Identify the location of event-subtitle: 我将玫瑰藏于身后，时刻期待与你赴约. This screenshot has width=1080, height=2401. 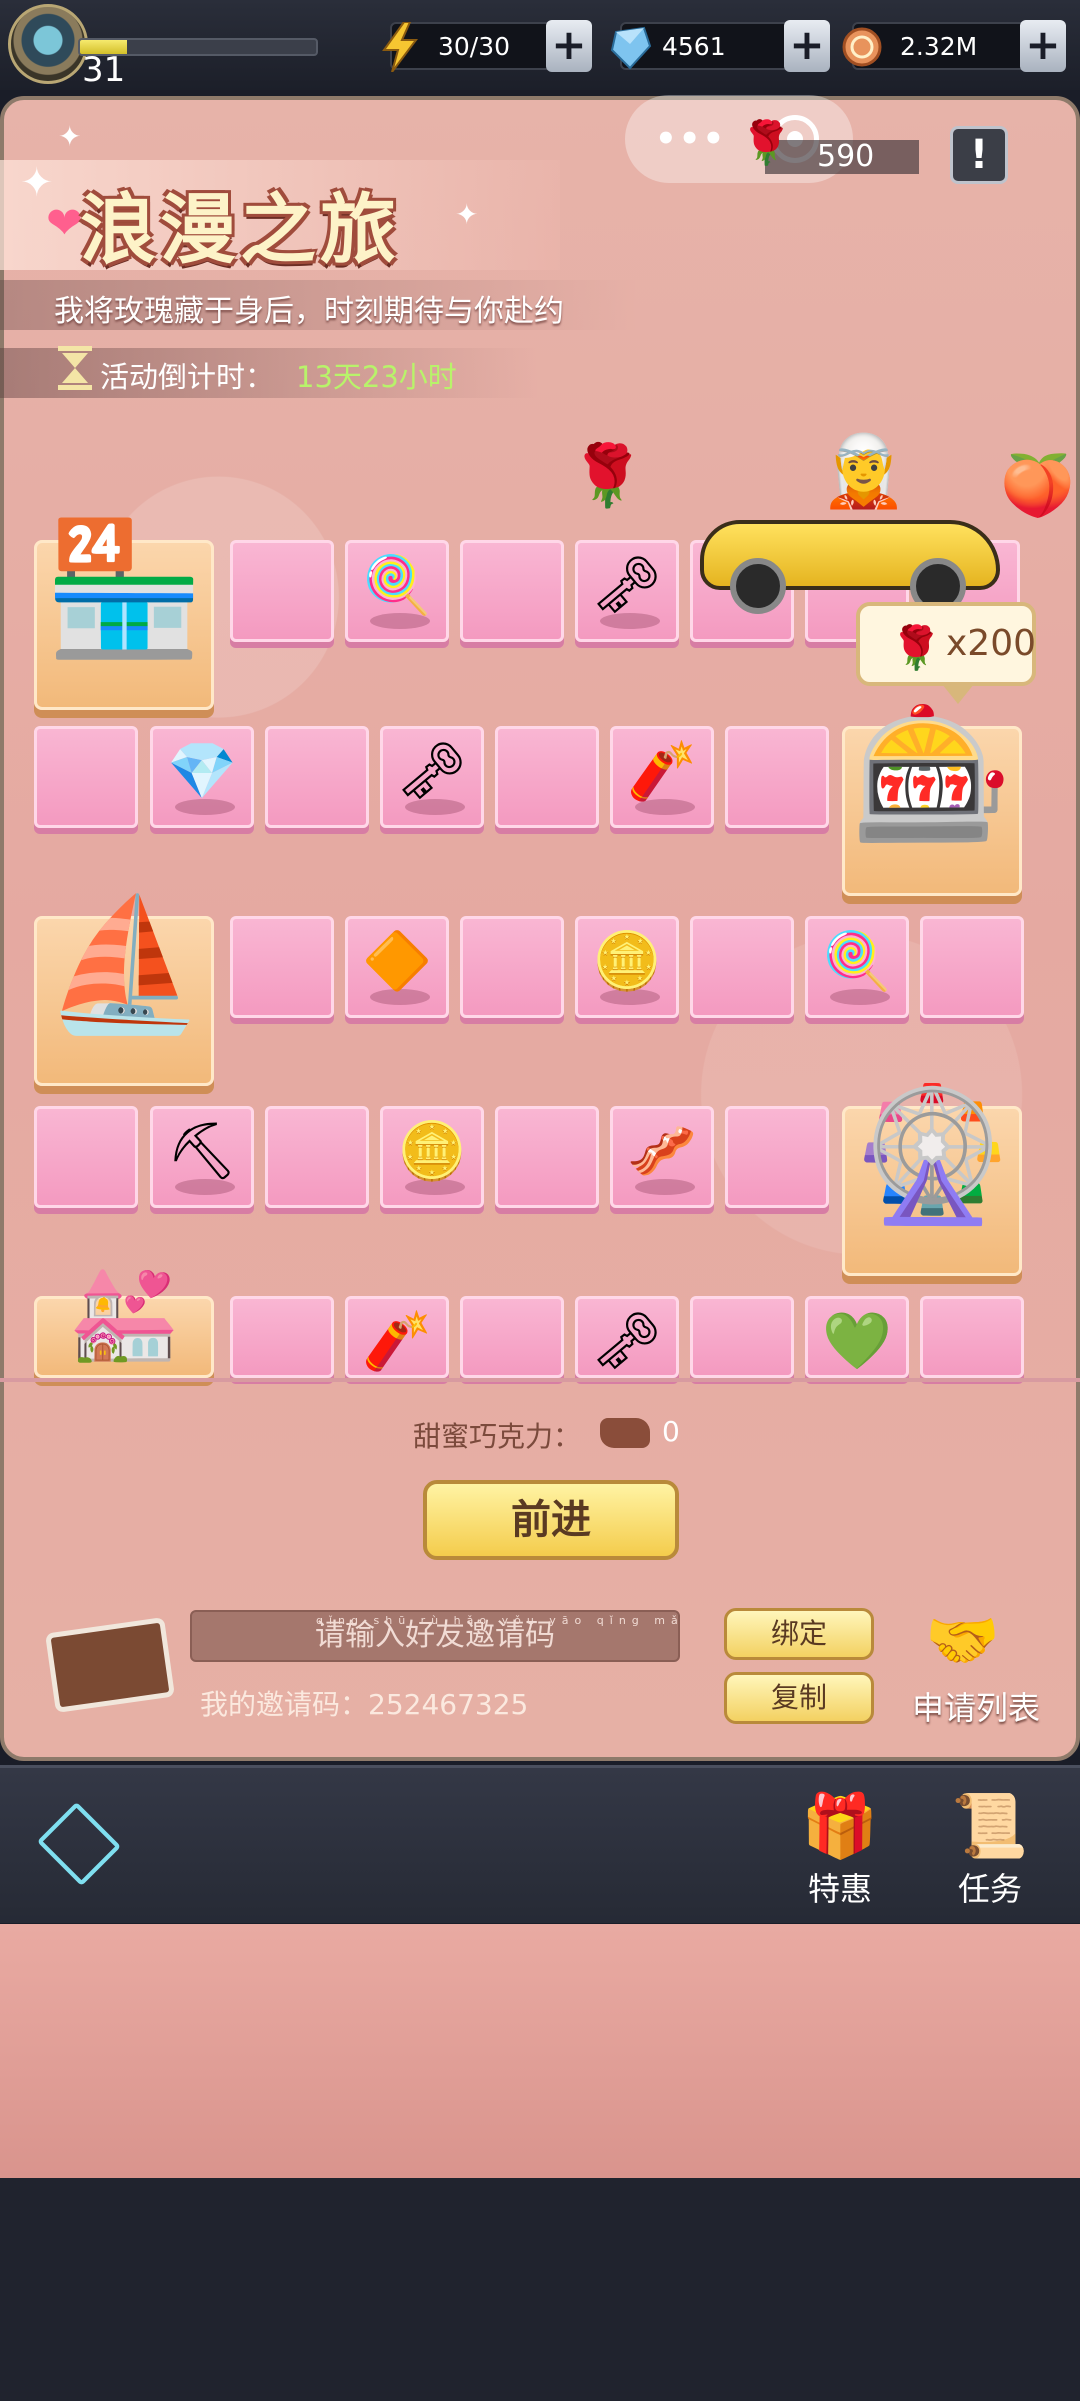
(309, 311).